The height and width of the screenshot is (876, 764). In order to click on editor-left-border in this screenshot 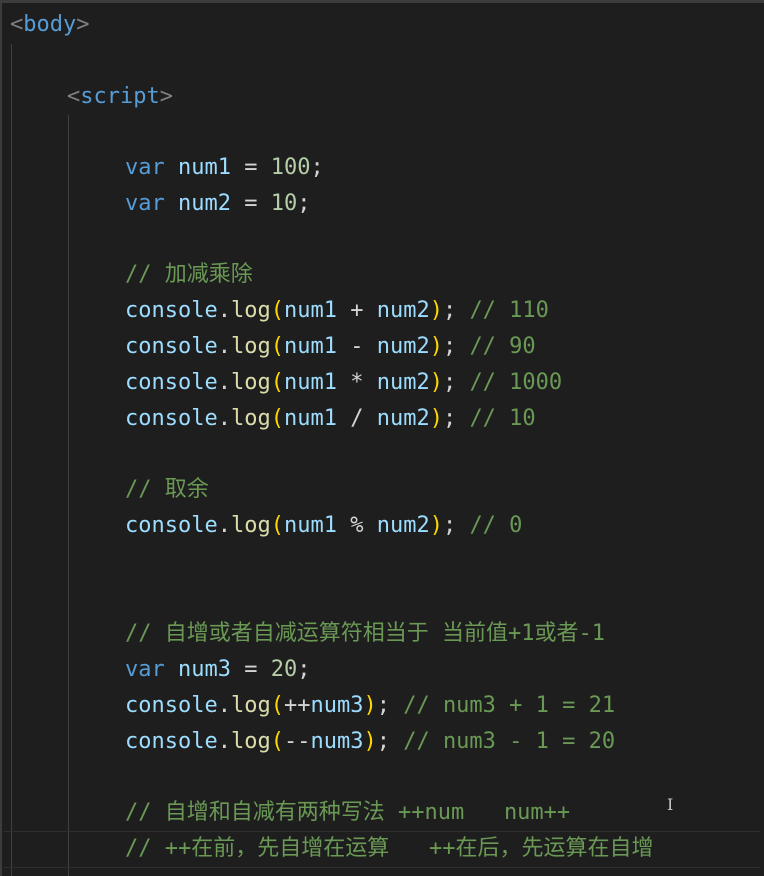, I will do `click(1, 438)`.